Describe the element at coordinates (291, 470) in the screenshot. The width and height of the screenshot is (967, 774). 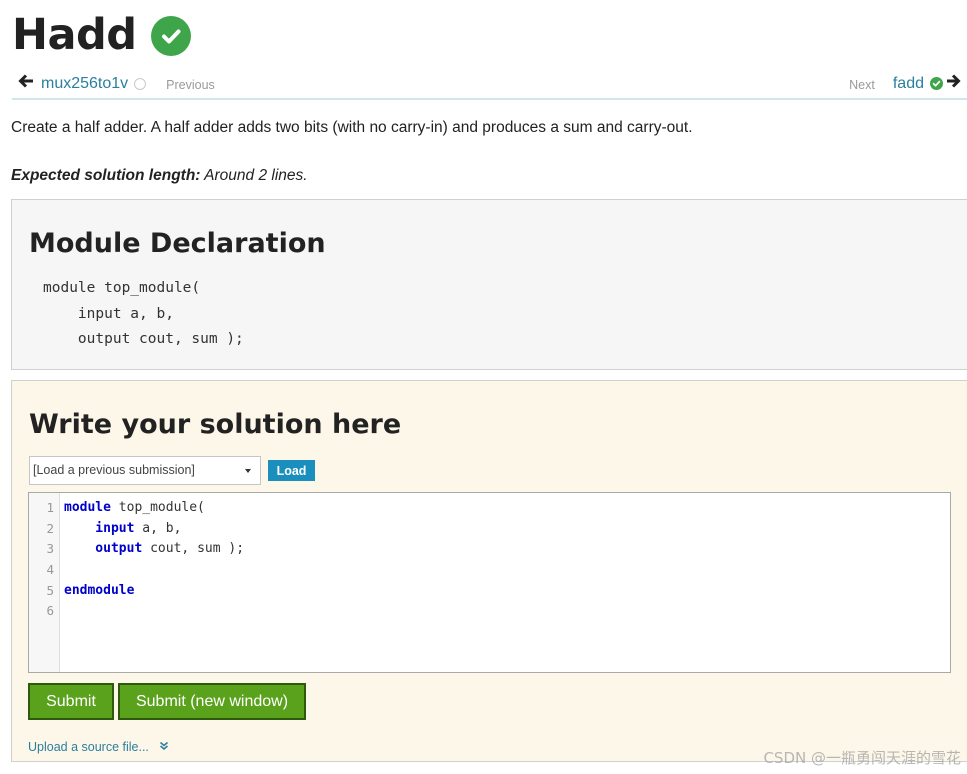
I see `load-button: Load` at that location.